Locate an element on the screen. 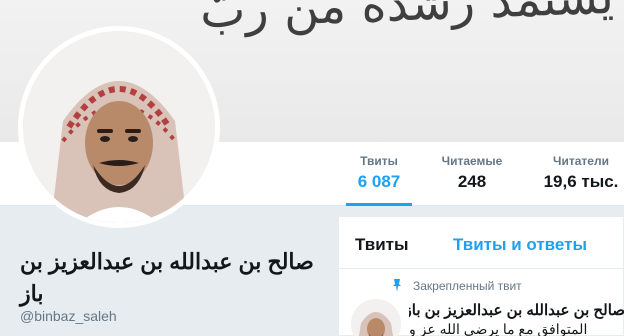  stat-following-label: Читаемые is located at coordinates (472, 161).